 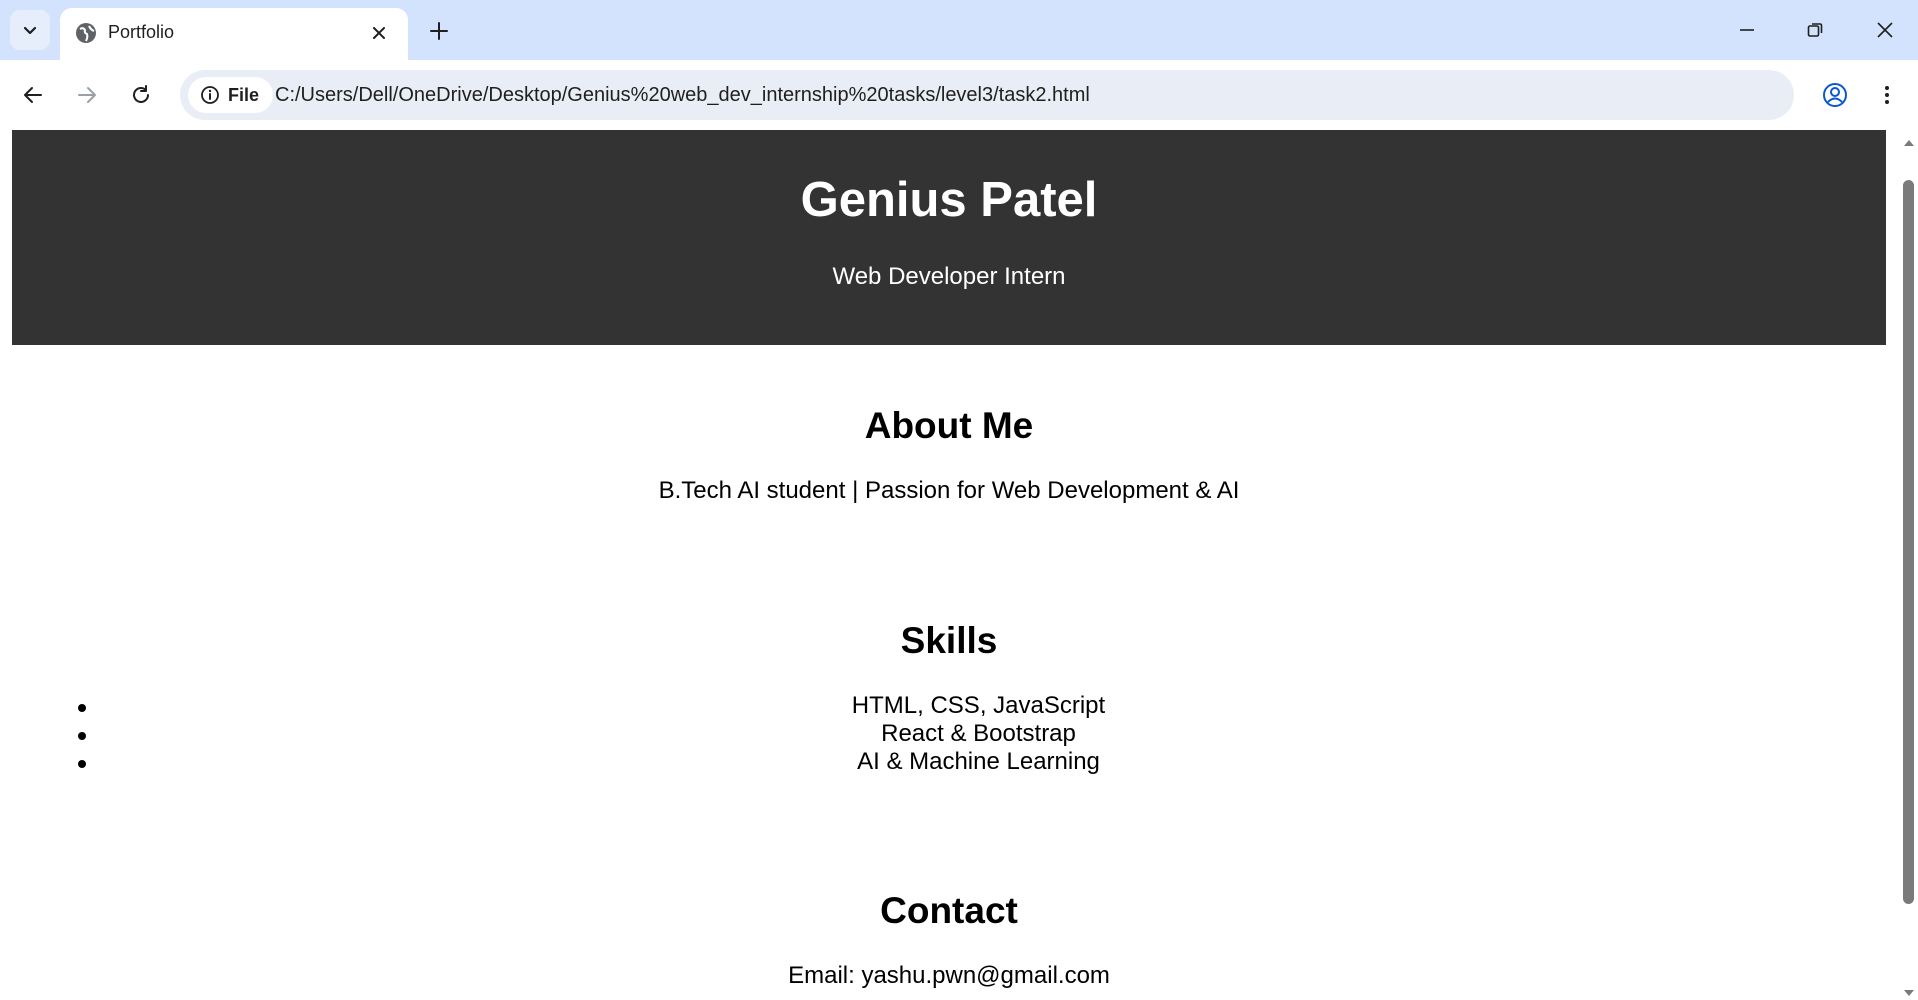 What do you see at coordinates (141, 32) in the screenshot?
I see `tab-title: Portfolio` at bounding box center [141, 32].